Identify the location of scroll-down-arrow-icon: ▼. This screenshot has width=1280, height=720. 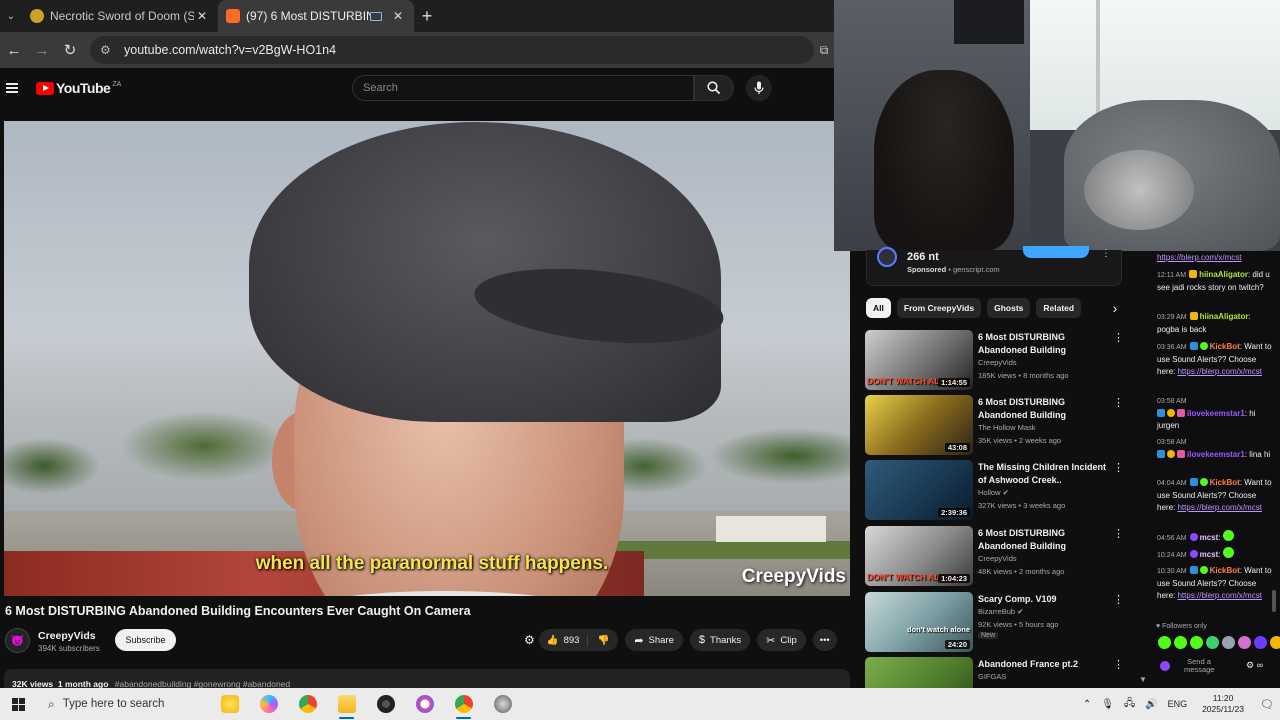
(1143, 679).